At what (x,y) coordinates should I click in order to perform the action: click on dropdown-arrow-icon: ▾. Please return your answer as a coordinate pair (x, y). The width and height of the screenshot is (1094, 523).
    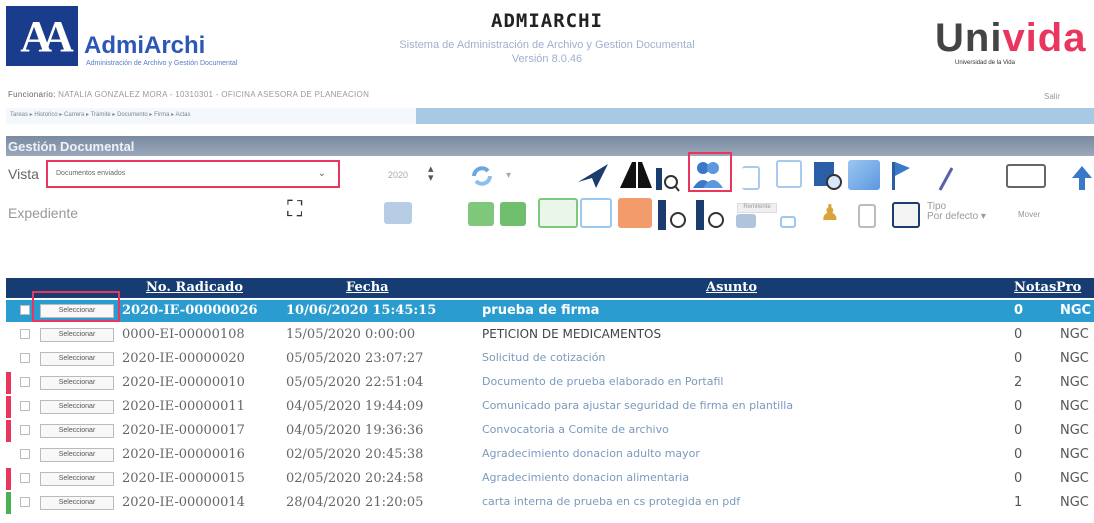
    Looking at the image, I should click on (508, 175).